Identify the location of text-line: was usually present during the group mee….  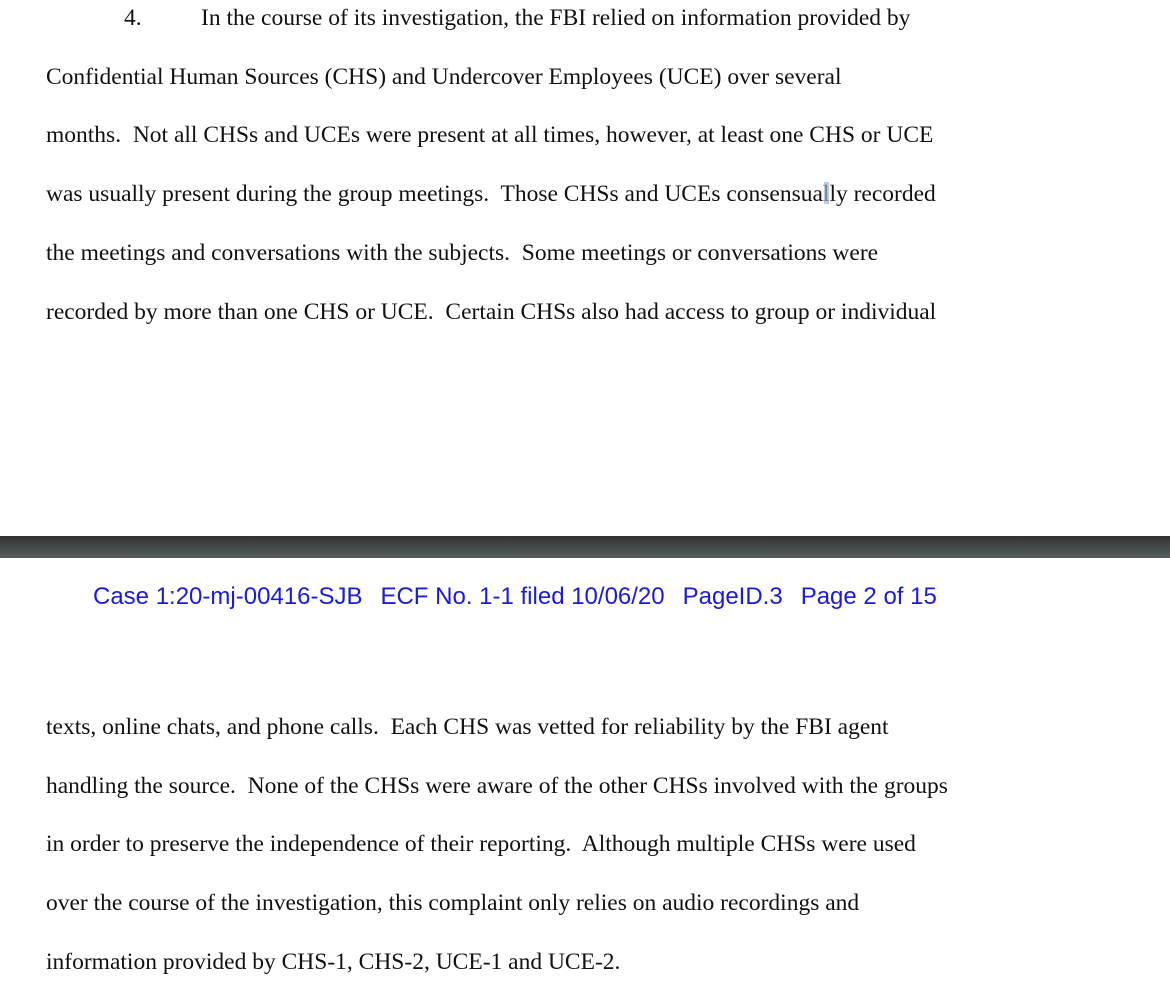
(491, 194).